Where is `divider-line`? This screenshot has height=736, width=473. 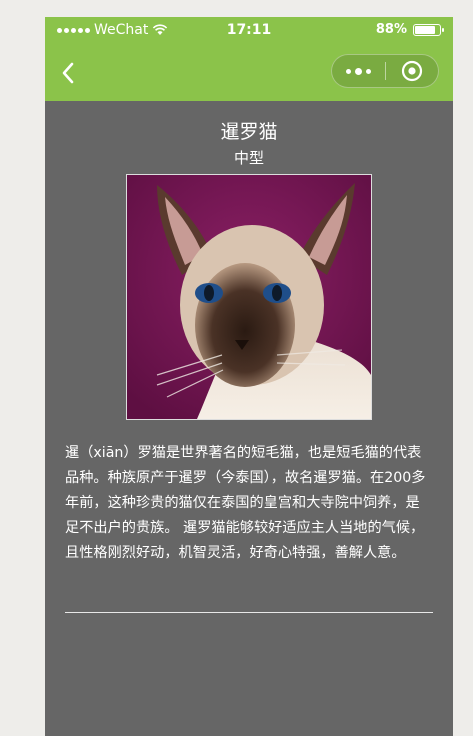
divider-line is located at coordinates (249, 612).